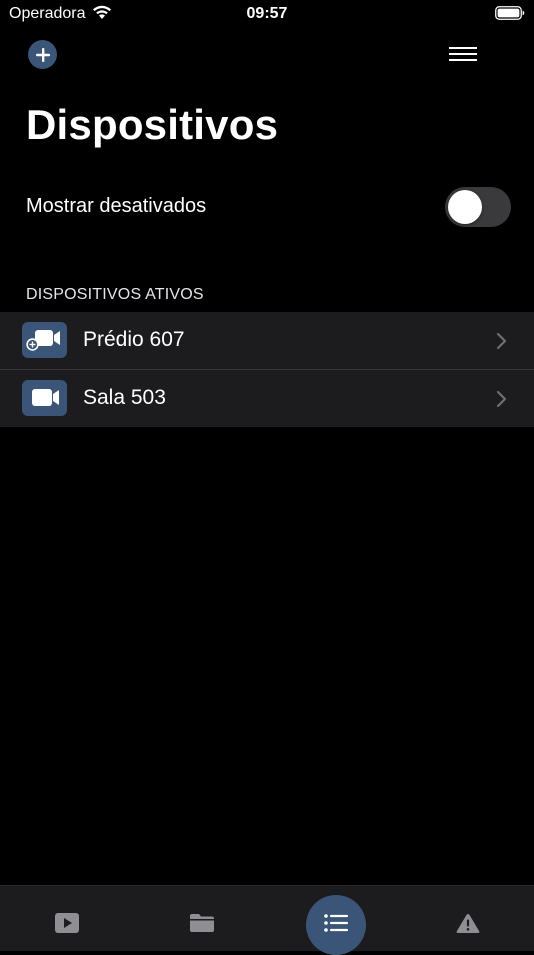 This screenshot has width=534, height=955. I want to click on list-icon, so click(336, 923).